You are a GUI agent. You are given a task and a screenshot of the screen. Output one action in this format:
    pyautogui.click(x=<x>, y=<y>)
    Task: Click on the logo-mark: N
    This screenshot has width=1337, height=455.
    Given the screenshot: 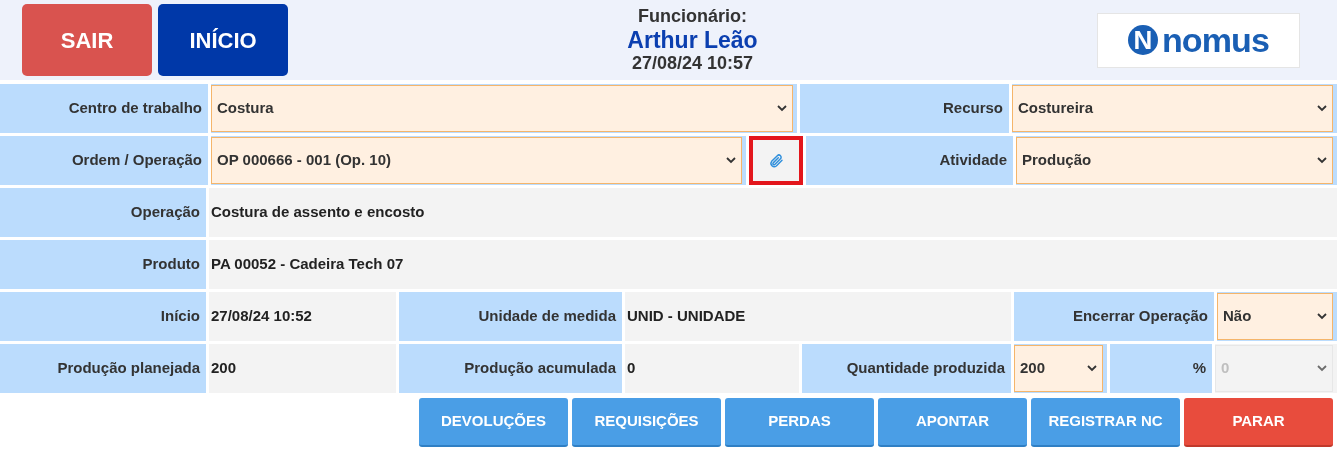 What is the action you would take?
    pyautogui.click(x=1142, y=40)
    